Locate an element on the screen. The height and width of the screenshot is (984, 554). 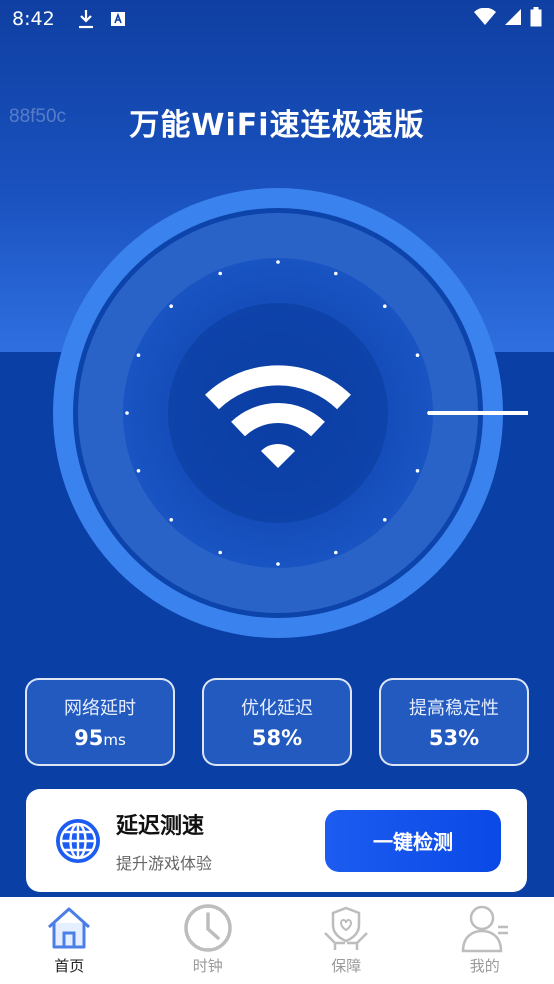
tab-label: 首页 is located at coordinates (69, 966).